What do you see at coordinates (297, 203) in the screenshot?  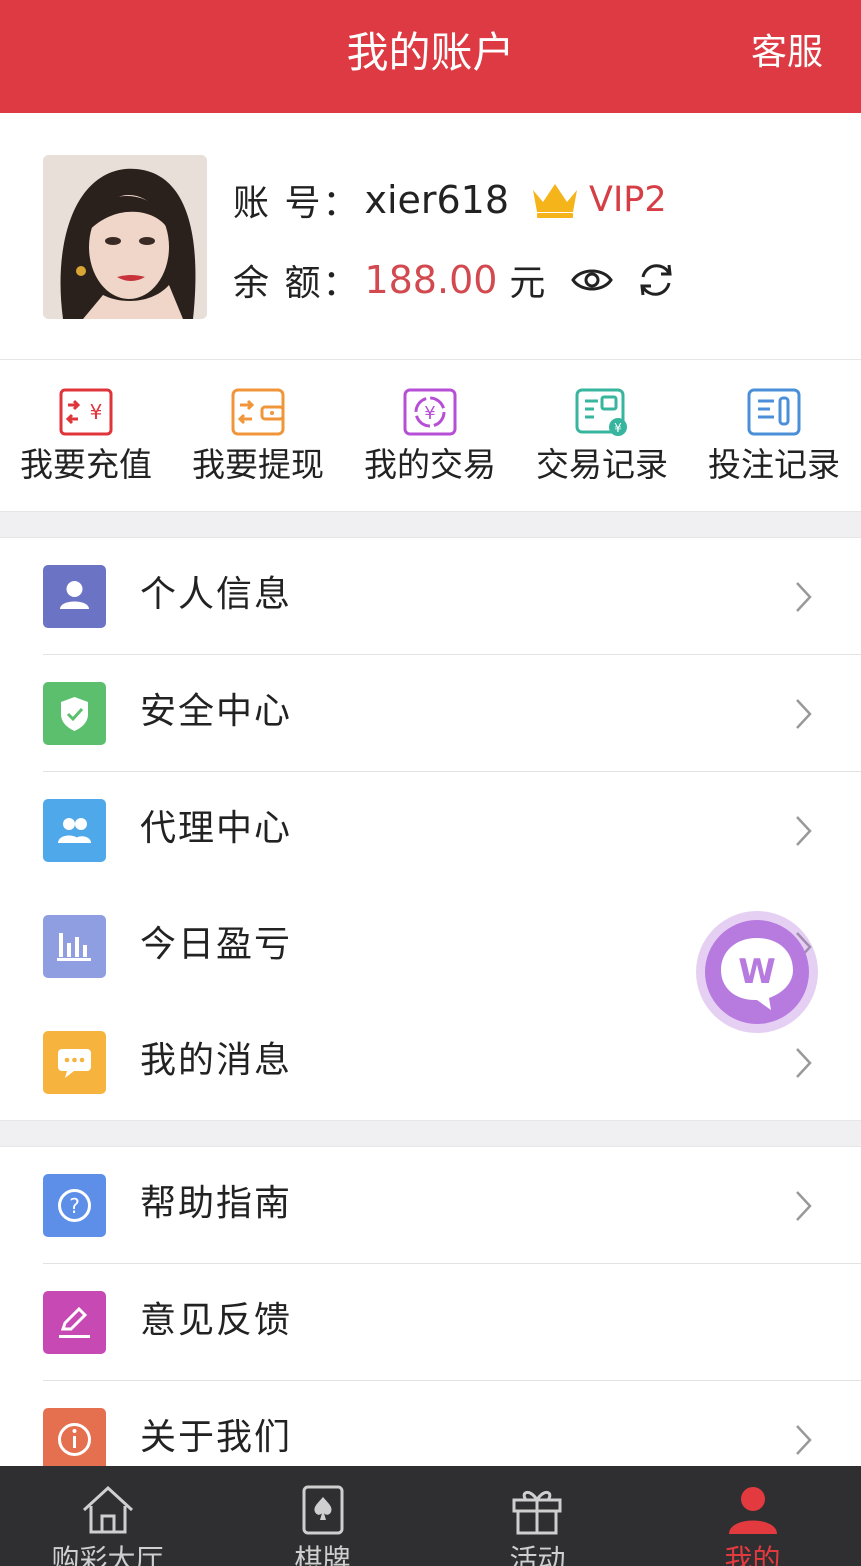 I see `account-label: 账 号：` at bounding box center [297, 203].